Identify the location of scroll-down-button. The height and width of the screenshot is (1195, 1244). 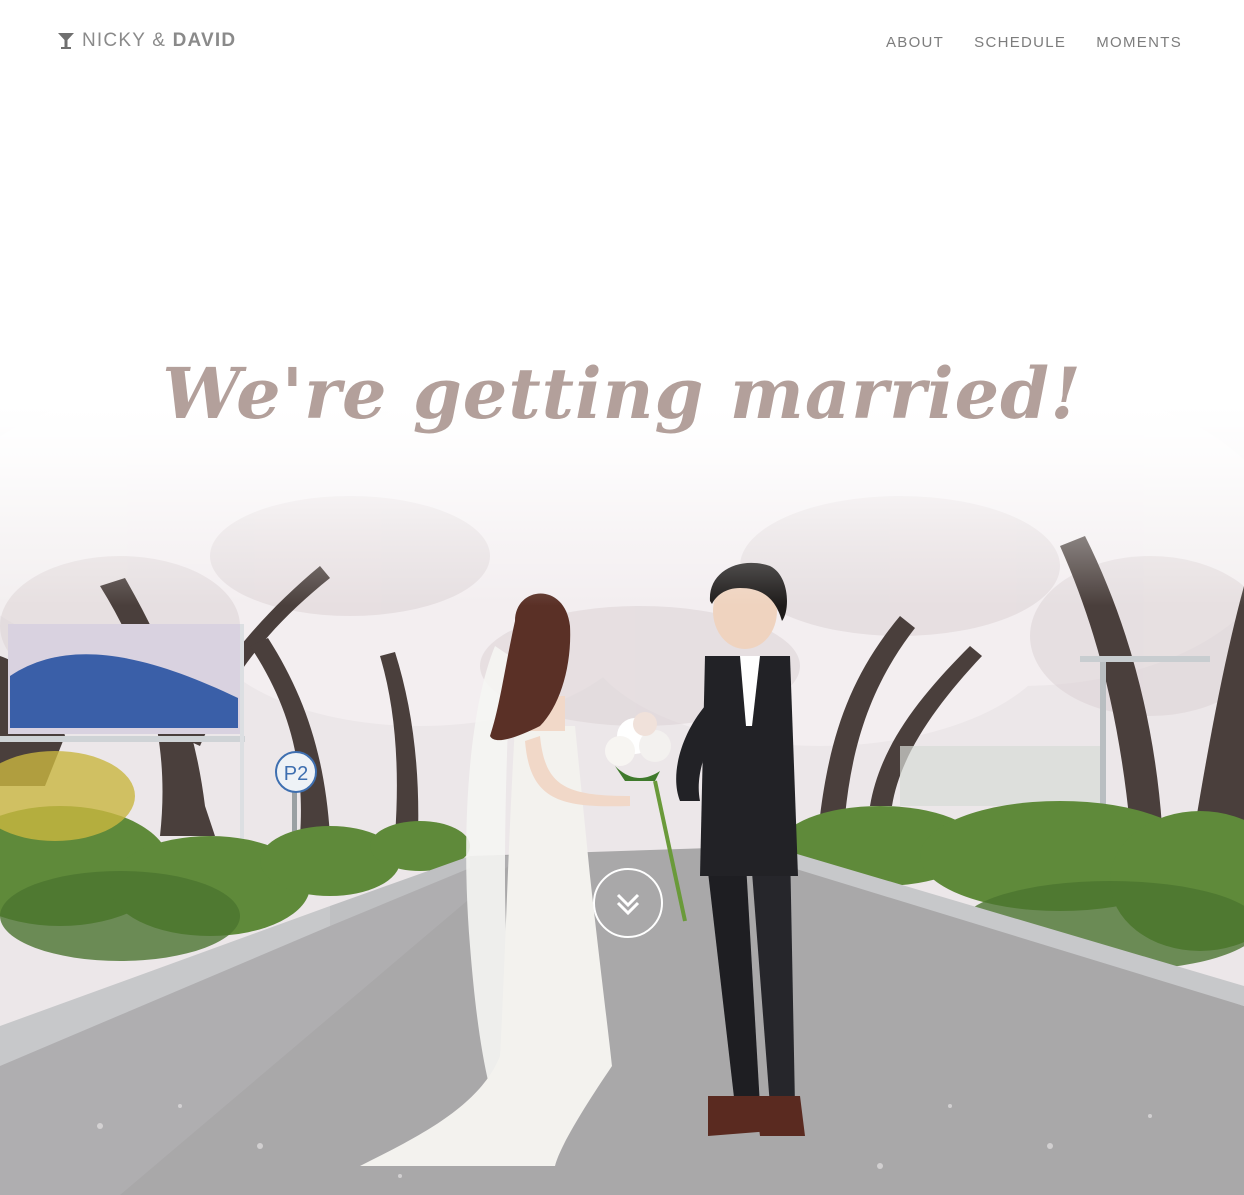
(628, 903).